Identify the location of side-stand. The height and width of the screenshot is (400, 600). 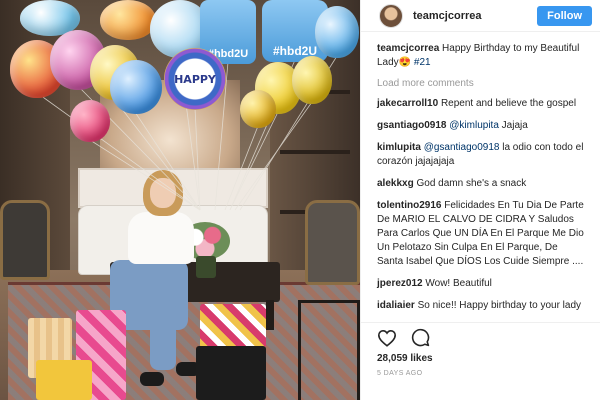
(329, 350).